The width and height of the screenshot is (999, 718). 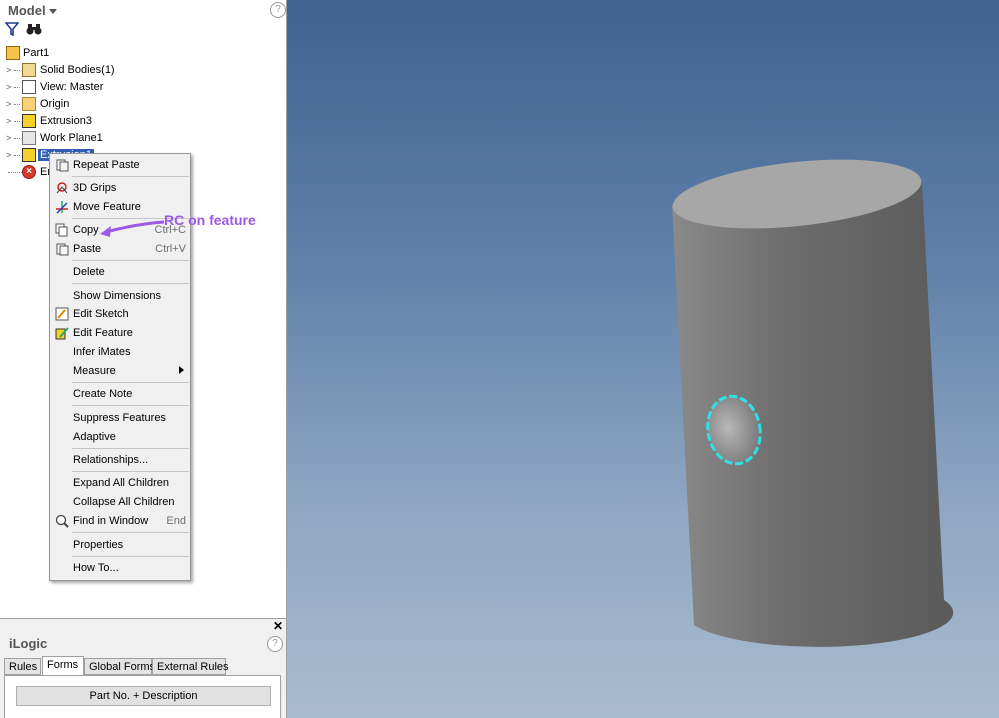 I want to click on menu-item-delete: Delete, so click(x=120, y=272).